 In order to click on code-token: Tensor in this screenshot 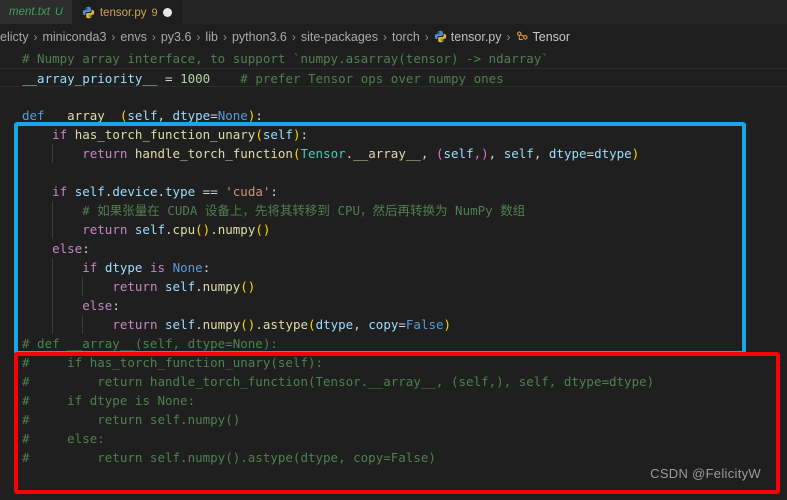, I will do `click(323, 153)`.